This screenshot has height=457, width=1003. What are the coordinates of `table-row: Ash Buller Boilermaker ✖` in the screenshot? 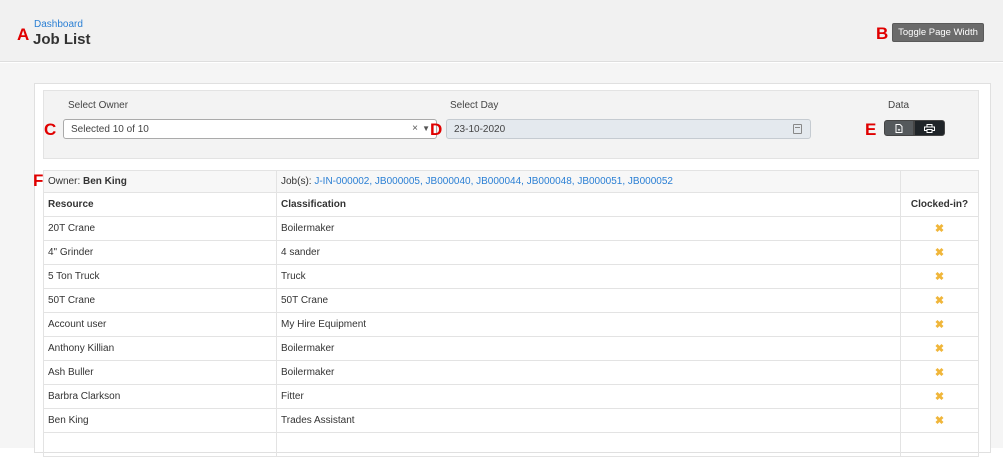 It's located at (511, 372).